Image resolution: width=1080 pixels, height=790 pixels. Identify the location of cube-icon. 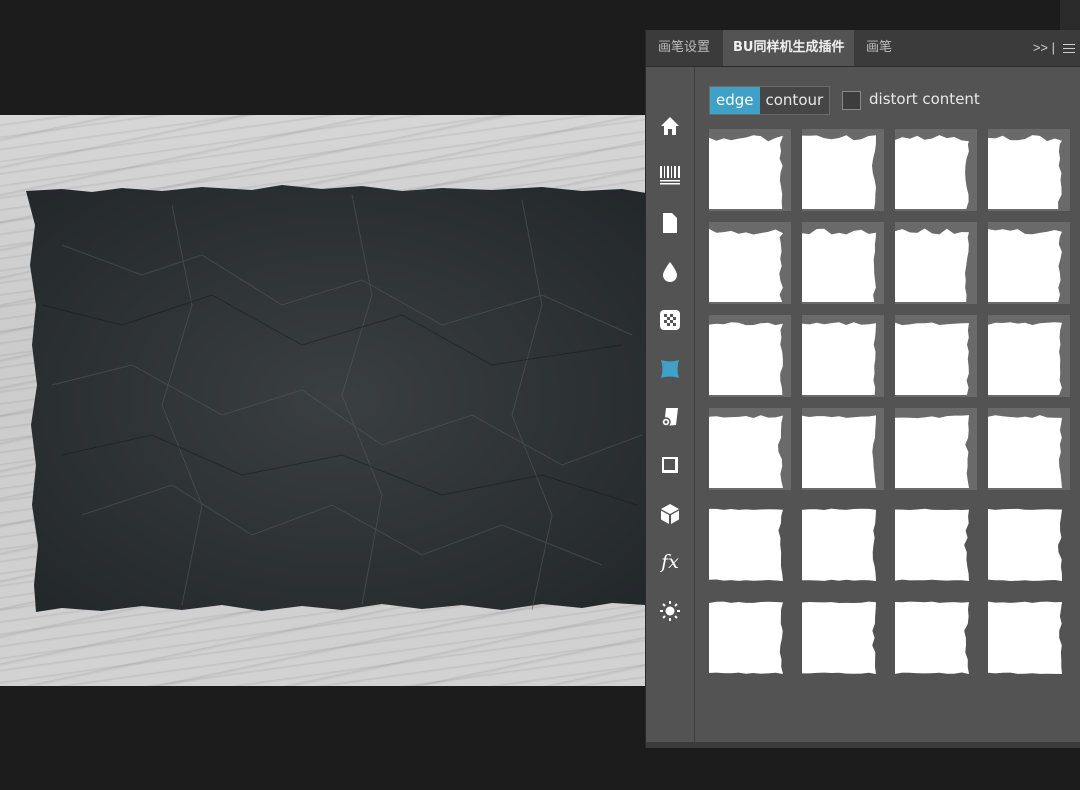
(670, 514).